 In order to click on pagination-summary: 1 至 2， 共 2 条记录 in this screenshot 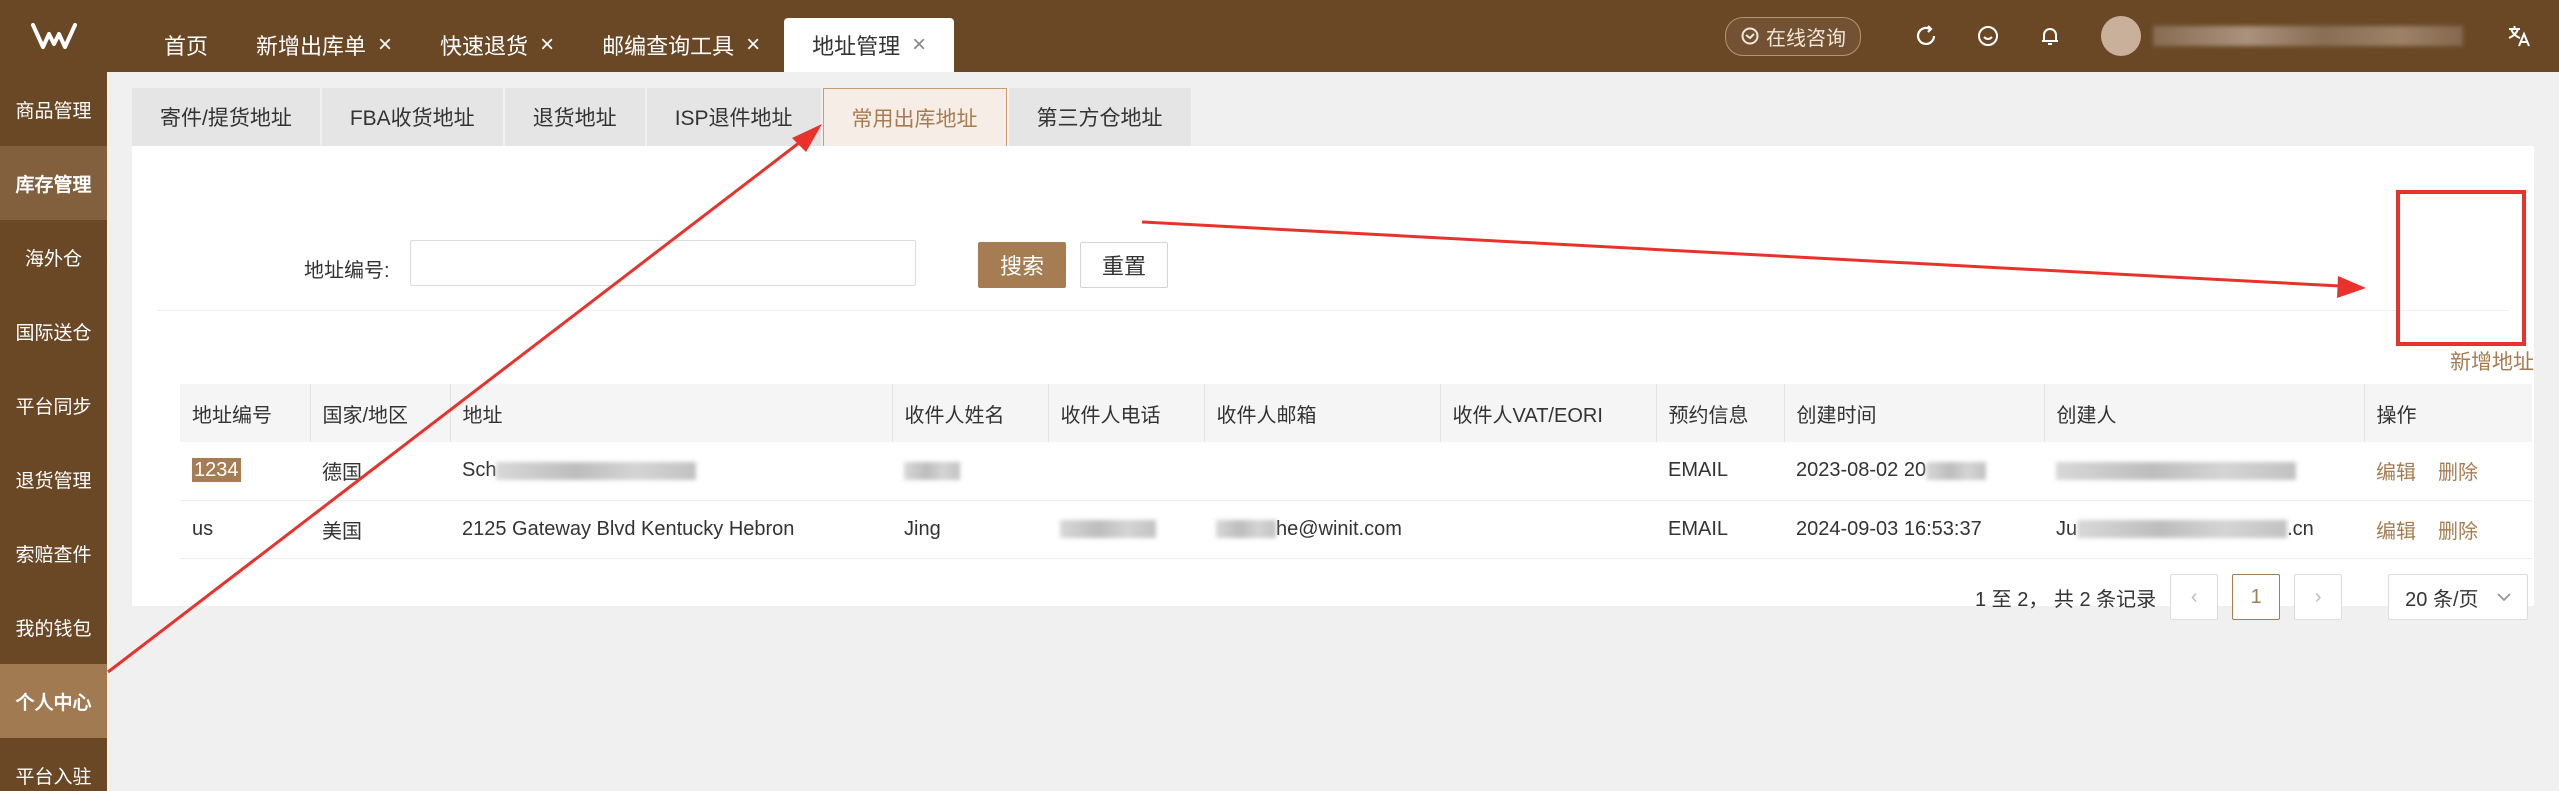, I will do `click(2066, 599)`.